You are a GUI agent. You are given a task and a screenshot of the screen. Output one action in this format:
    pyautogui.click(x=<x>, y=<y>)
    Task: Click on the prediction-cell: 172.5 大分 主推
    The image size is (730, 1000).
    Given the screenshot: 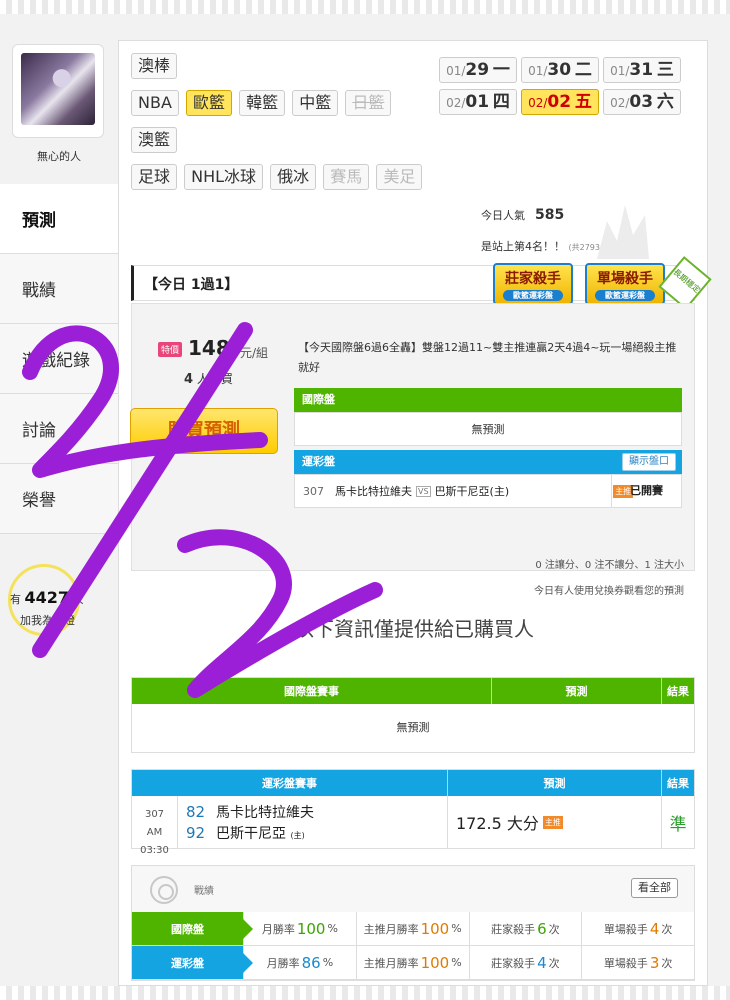 What is the action you would take?
    pyautogui.click(x=555, y=822)
    